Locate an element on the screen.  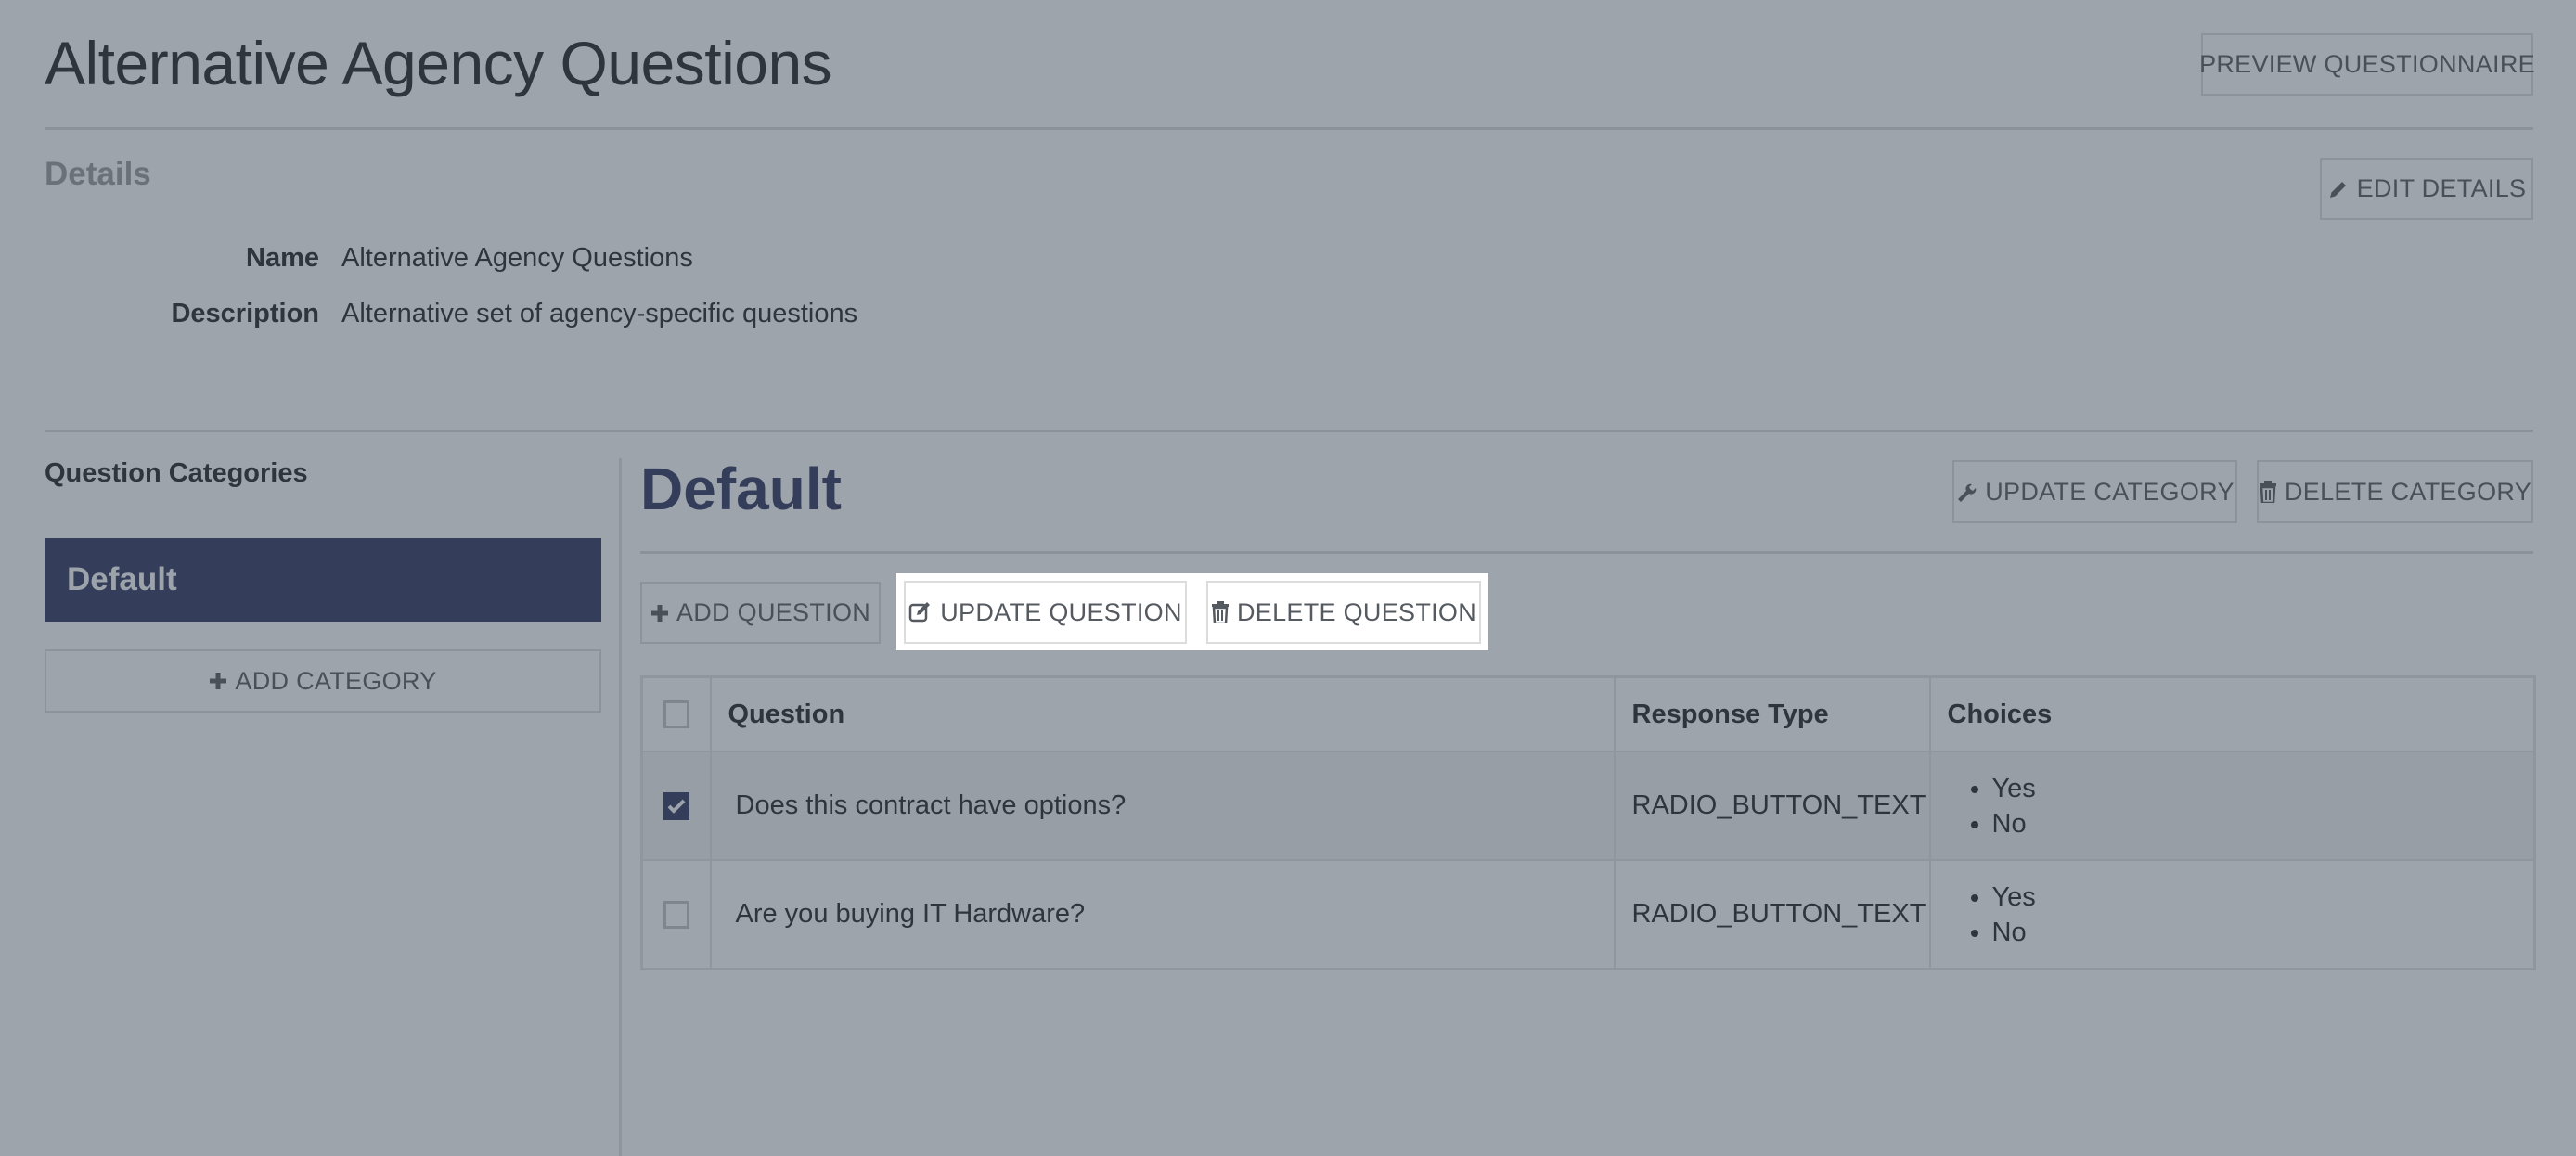
name-label: Name is located at coordinates (282, 258).